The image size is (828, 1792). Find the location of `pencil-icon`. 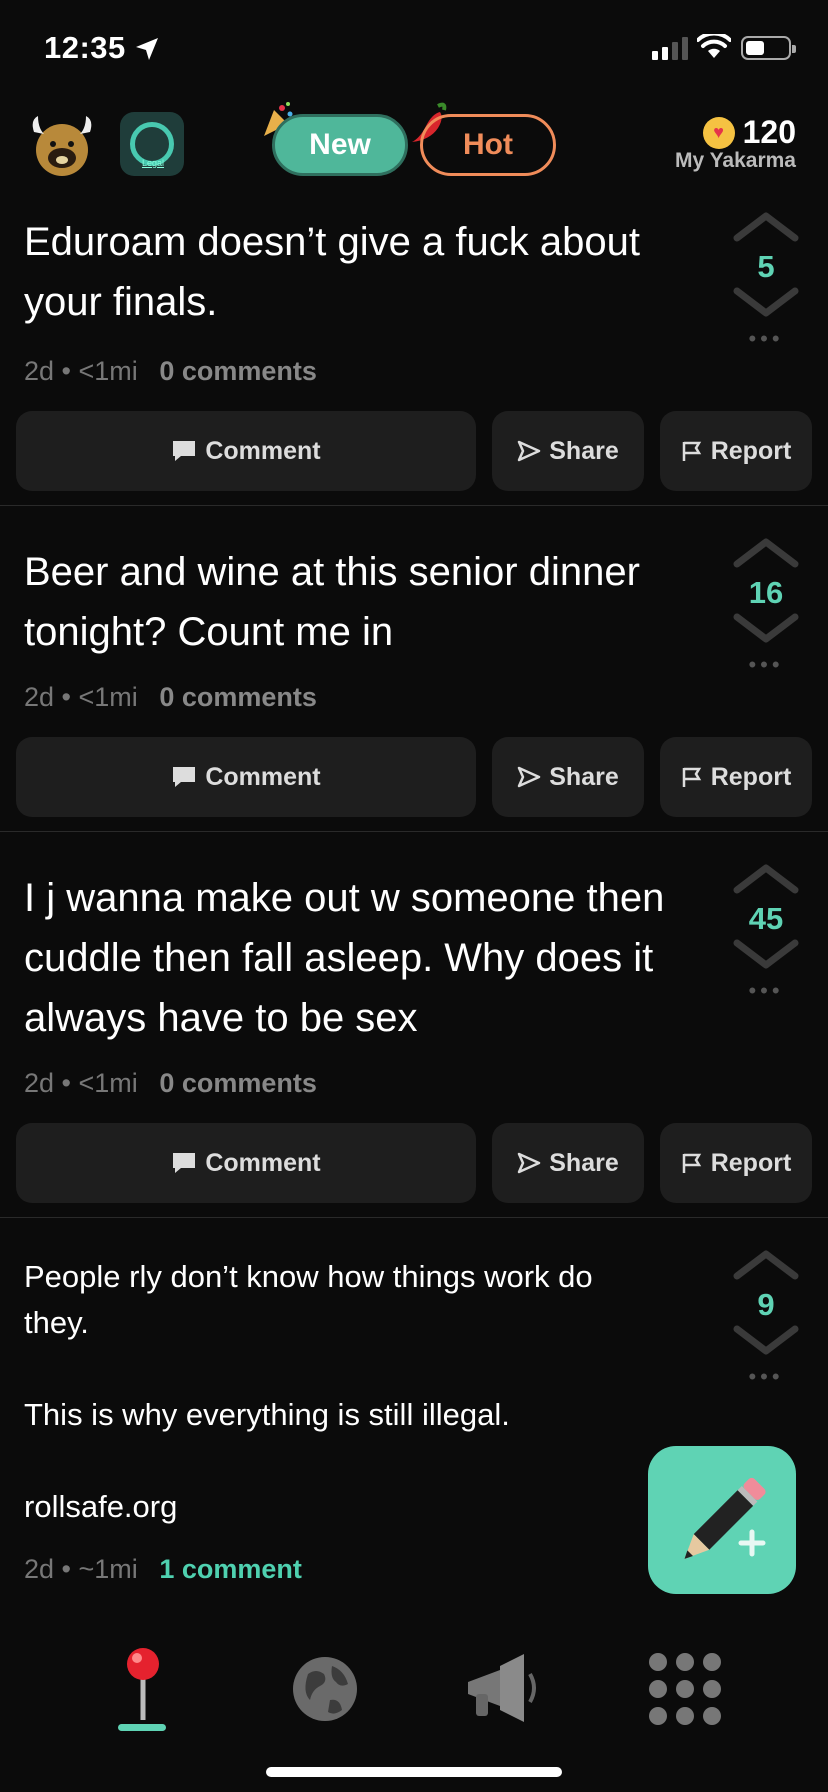

pencil-icon is located at coordinates (725, 1518).